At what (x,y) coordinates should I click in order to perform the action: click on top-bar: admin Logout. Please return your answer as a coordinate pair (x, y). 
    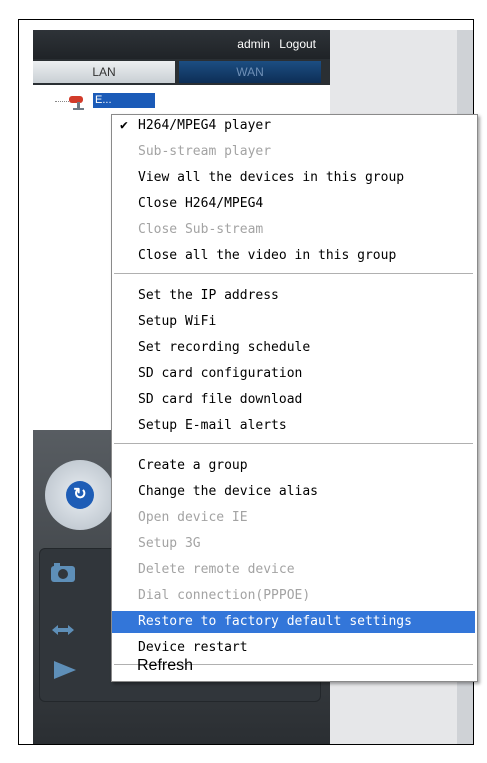
    Looking at the image, I should click on (181, 44).